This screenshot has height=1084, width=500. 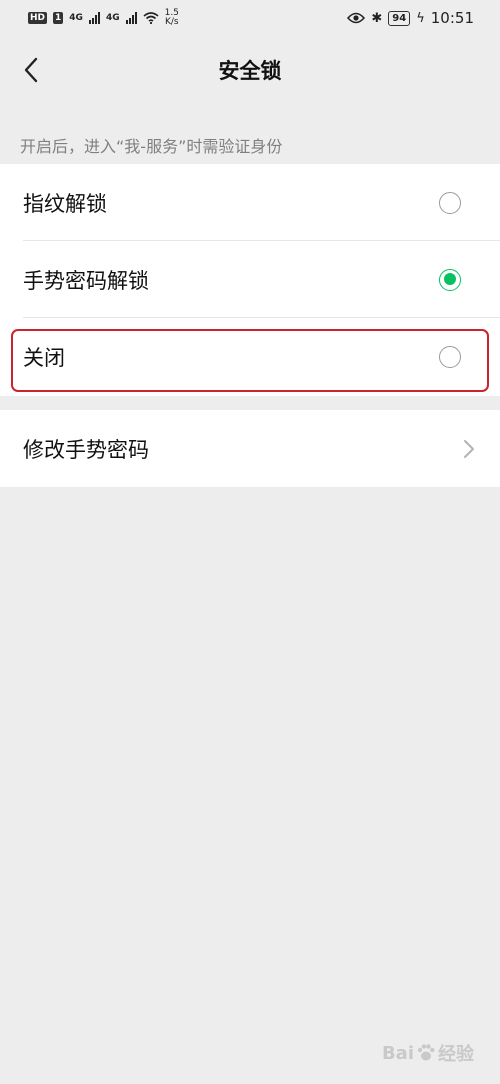 I want to click on change-gesture-password-row: 修改手势密码, so click(x=250, y=448).